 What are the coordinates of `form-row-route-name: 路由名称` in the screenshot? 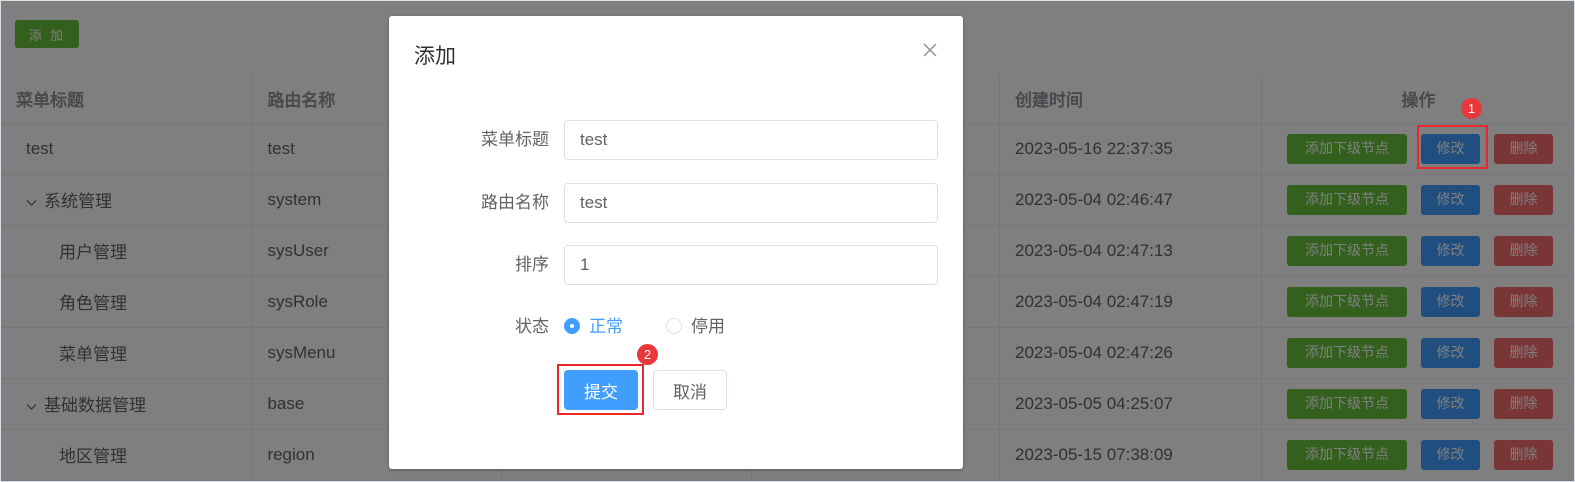 It's located at (676, 203).